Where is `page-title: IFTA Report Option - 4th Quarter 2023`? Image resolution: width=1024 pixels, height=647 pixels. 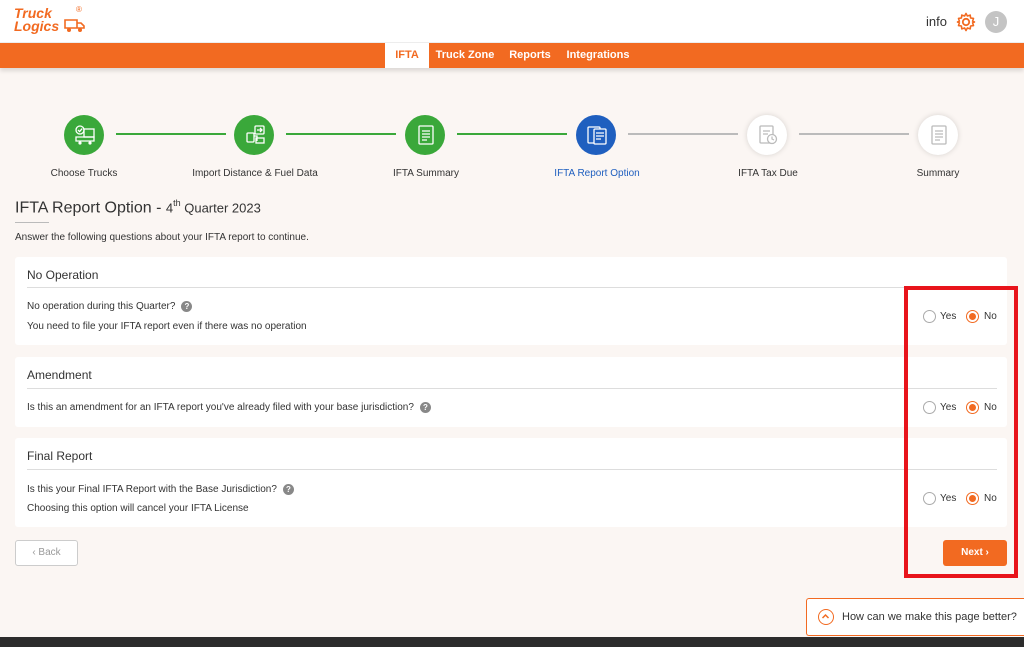 page-title: IFTA Report Option - 4th Quarter 2023 is located at coordinates (138, 207).